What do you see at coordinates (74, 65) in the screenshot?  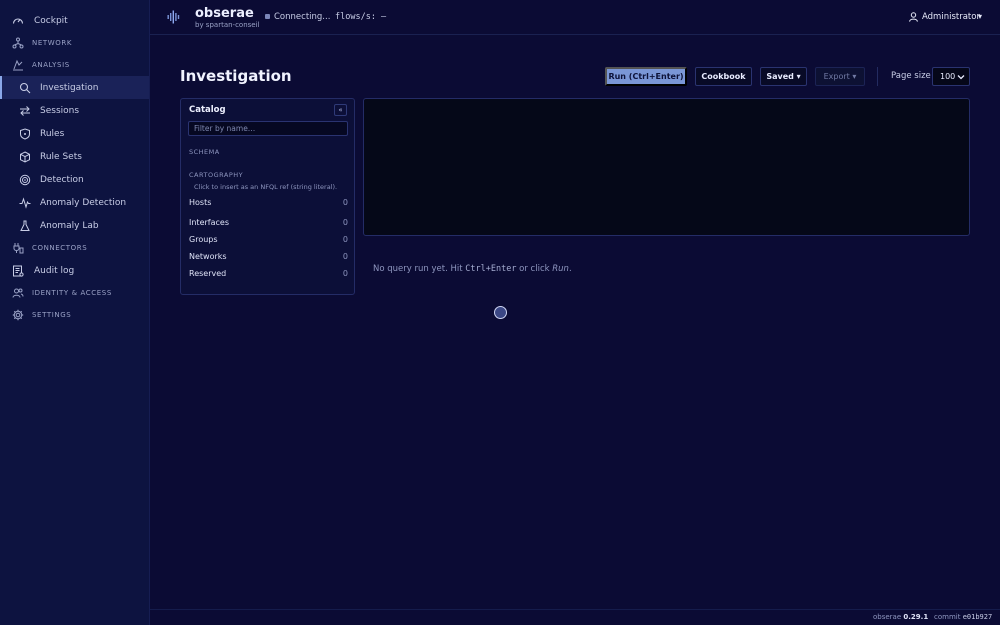 I see `sidebar-section-analysis: ANALYSIS` at bounding box center [74, 65].